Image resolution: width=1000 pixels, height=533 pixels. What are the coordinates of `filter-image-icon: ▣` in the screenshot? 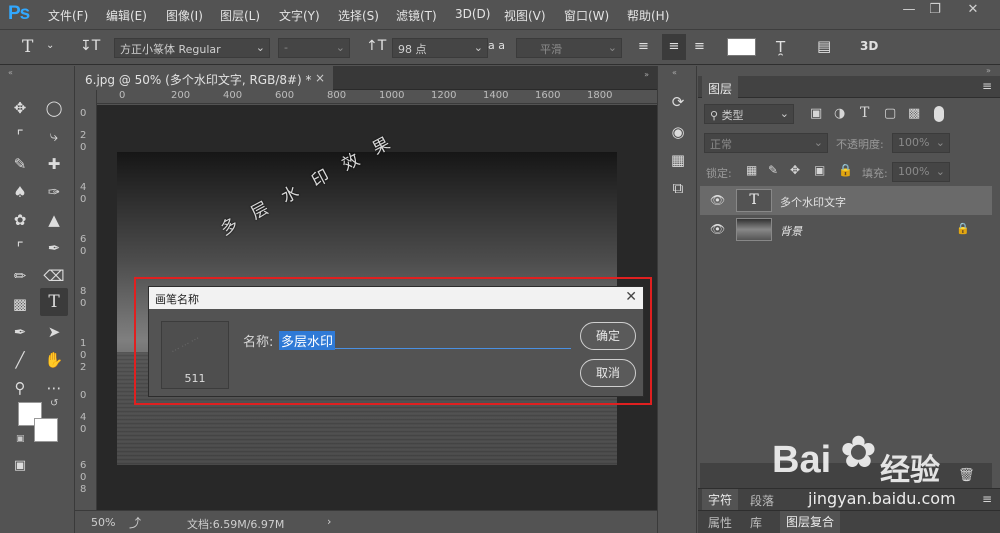 It's located at (816, 113).